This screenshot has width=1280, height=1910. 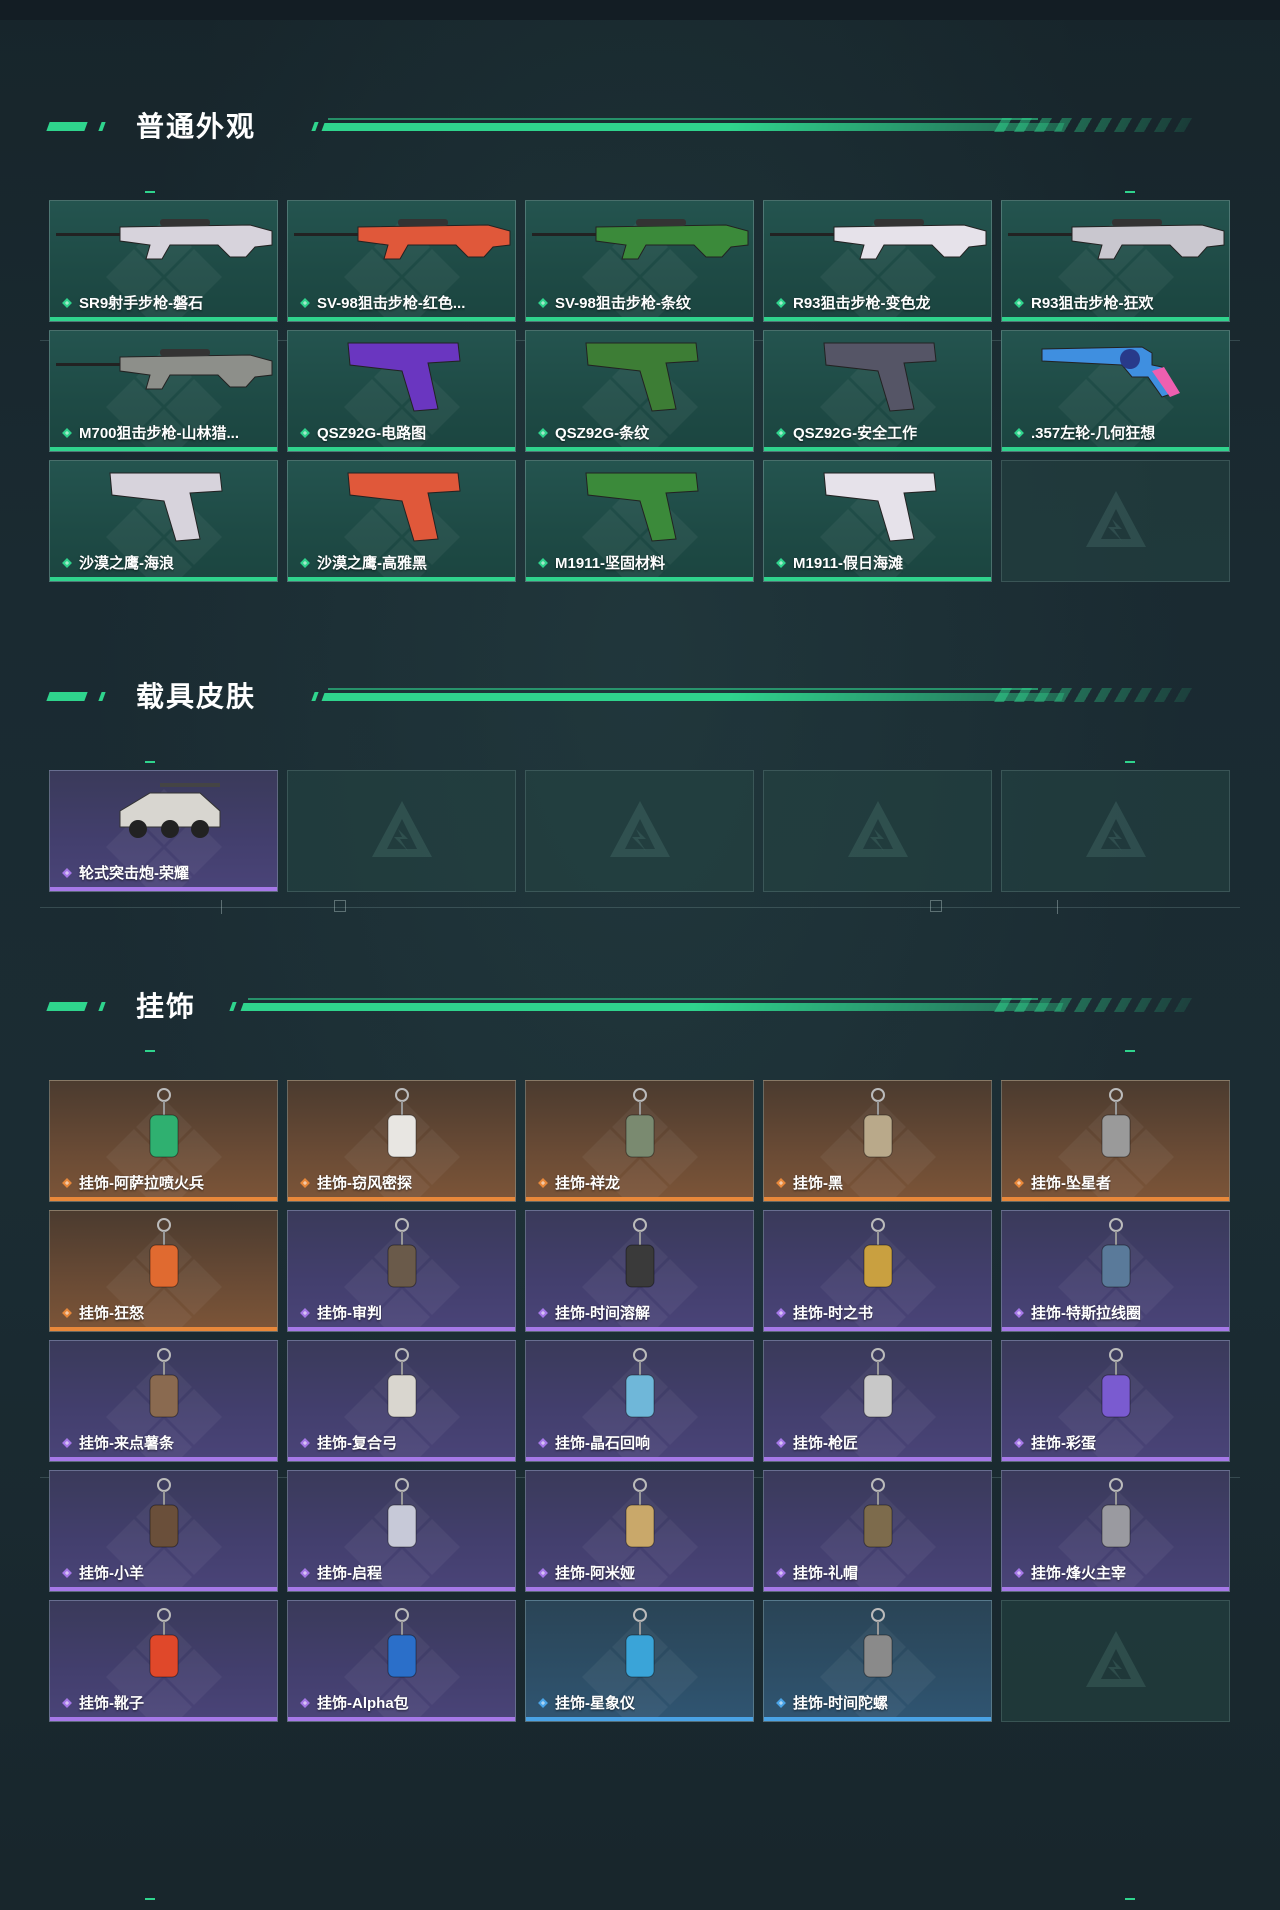 What do you see at coordinates (639, 521) in the screenshot?
I see `item-card: M1911-坚固材料` at bounding box center [639, 521].